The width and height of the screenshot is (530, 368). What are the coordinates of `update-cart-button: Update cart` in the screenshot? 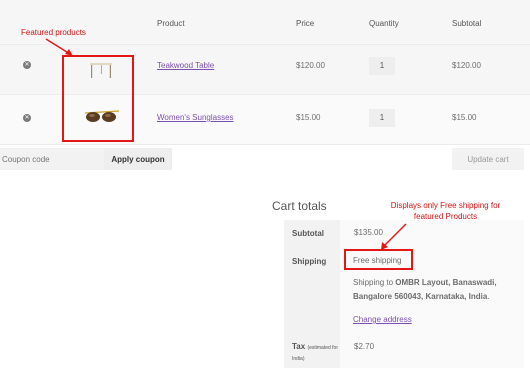 It's located at (488, 159).